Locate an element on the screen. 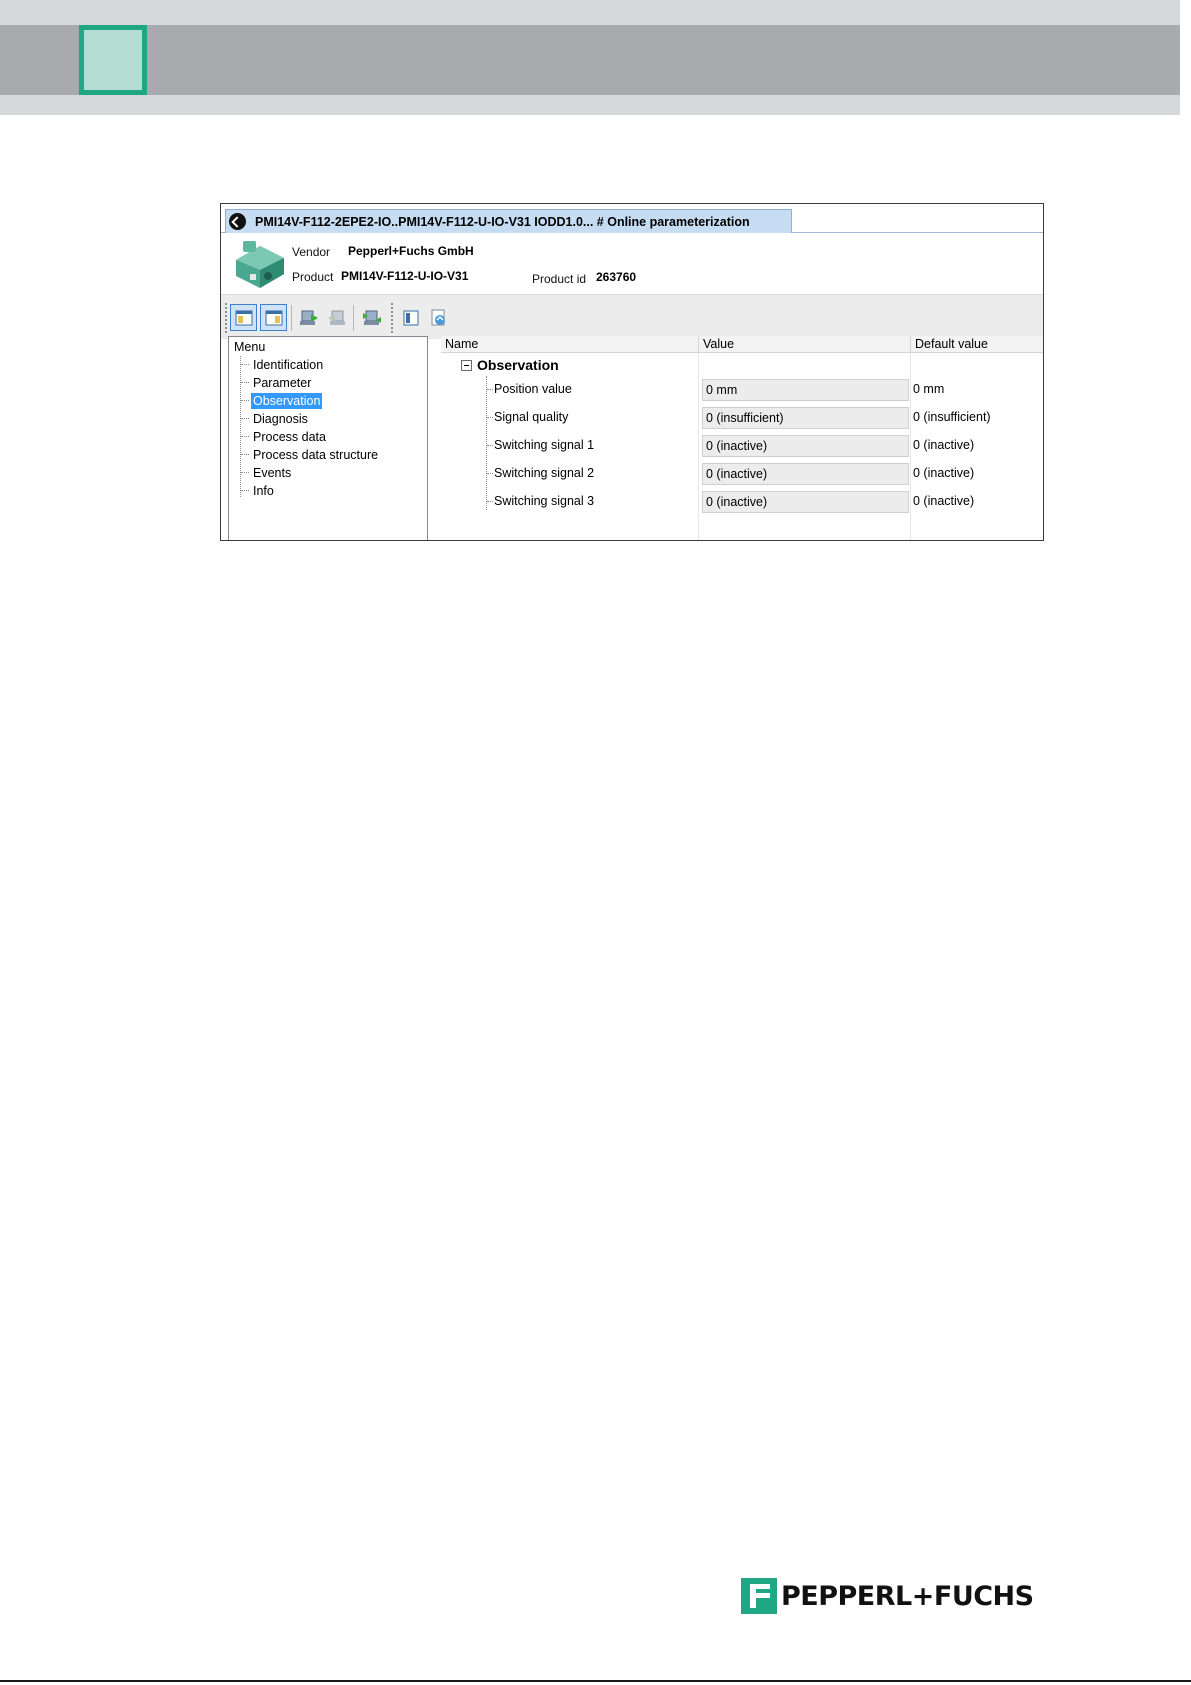 Image resolution: width=1191 pixels, height=1685 pixels. menu-item-diagnosis: Diagnosis is located at coordinates (275, 418).